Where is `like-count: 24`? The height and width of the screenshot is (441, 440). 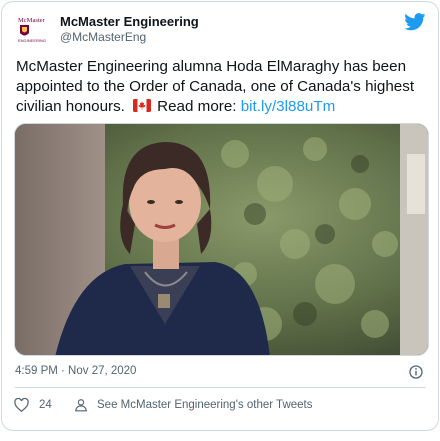
like-count: 24 is located at coordinates (45, 405).